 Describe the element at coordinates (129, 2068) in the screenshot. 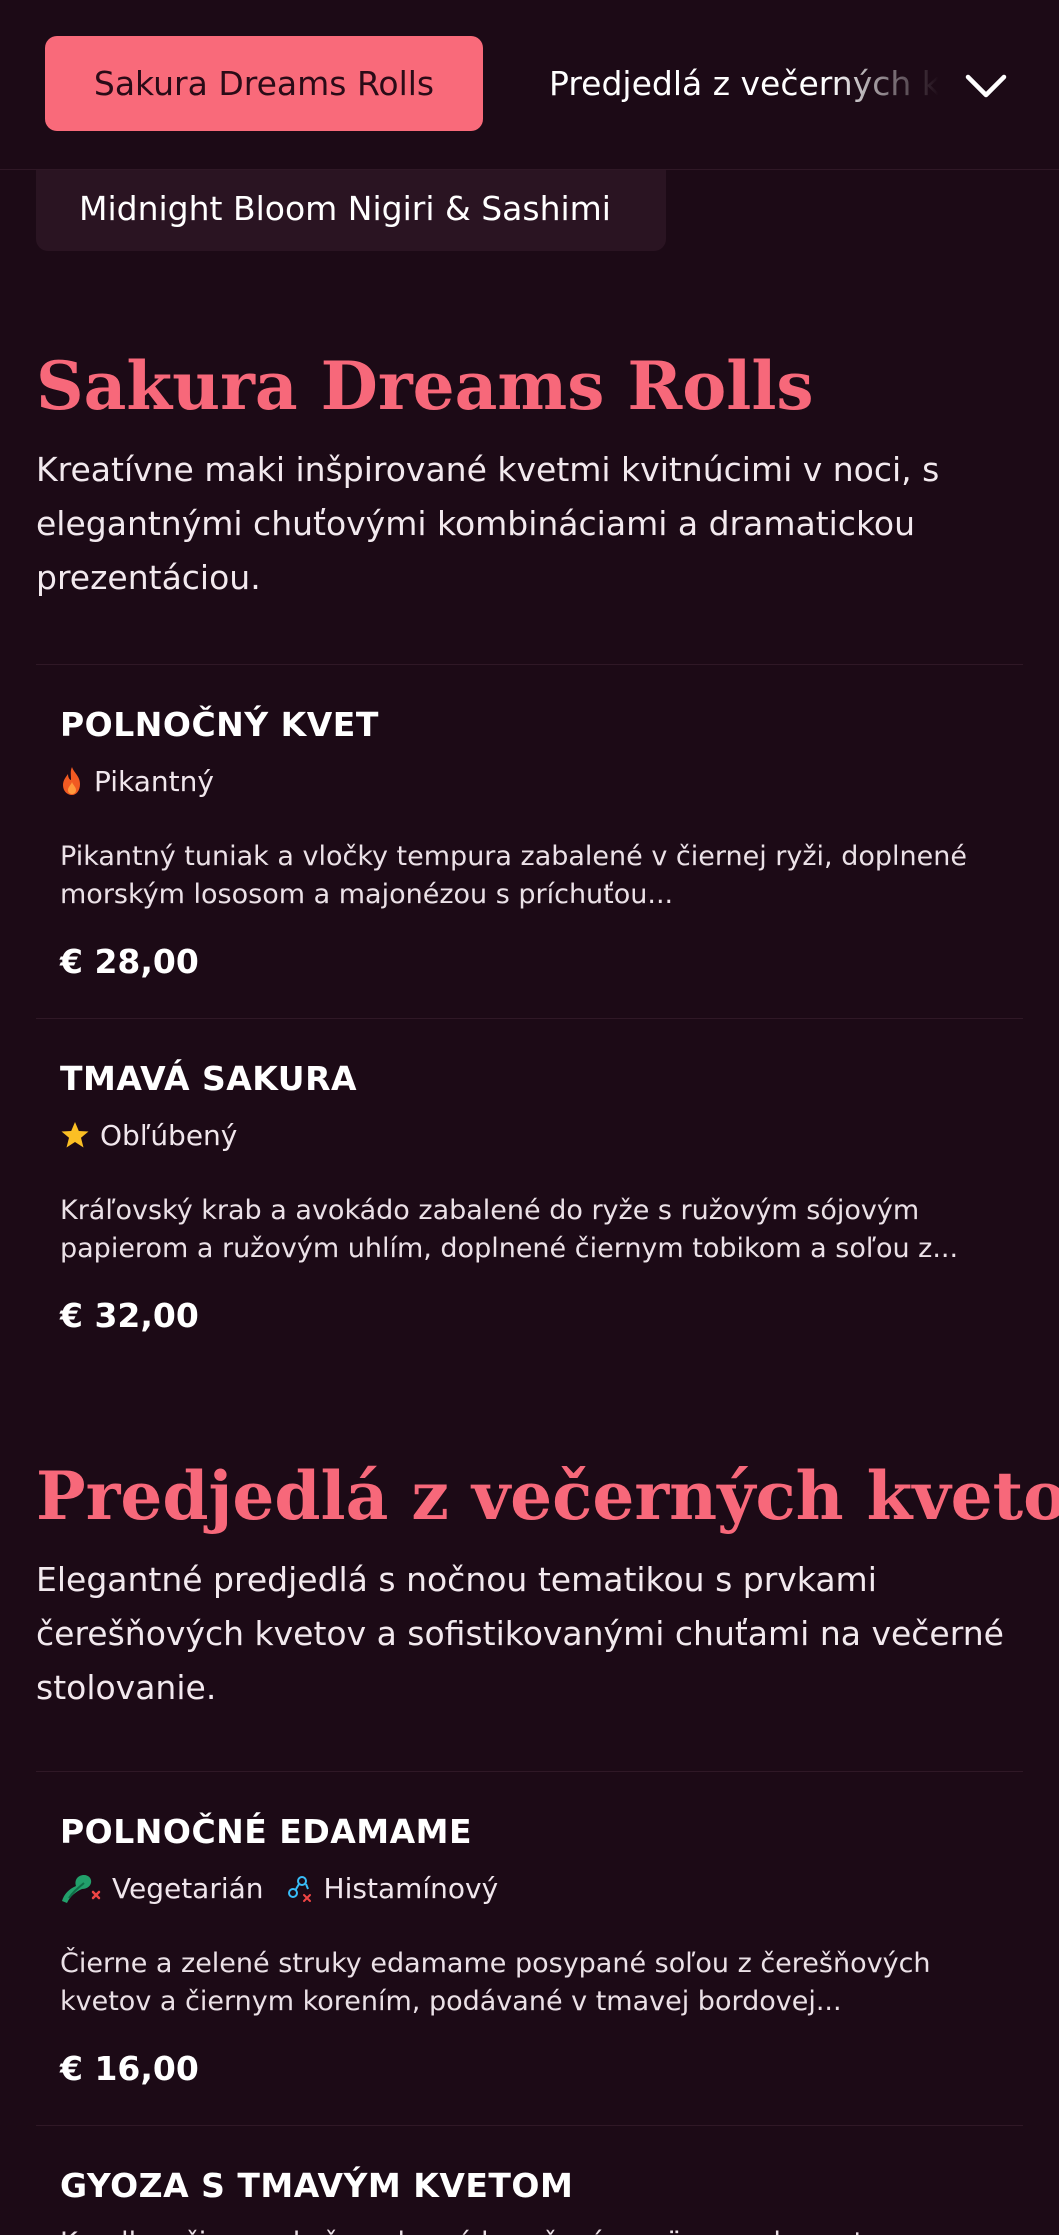

I see `item-price: € 16,00` at that location.